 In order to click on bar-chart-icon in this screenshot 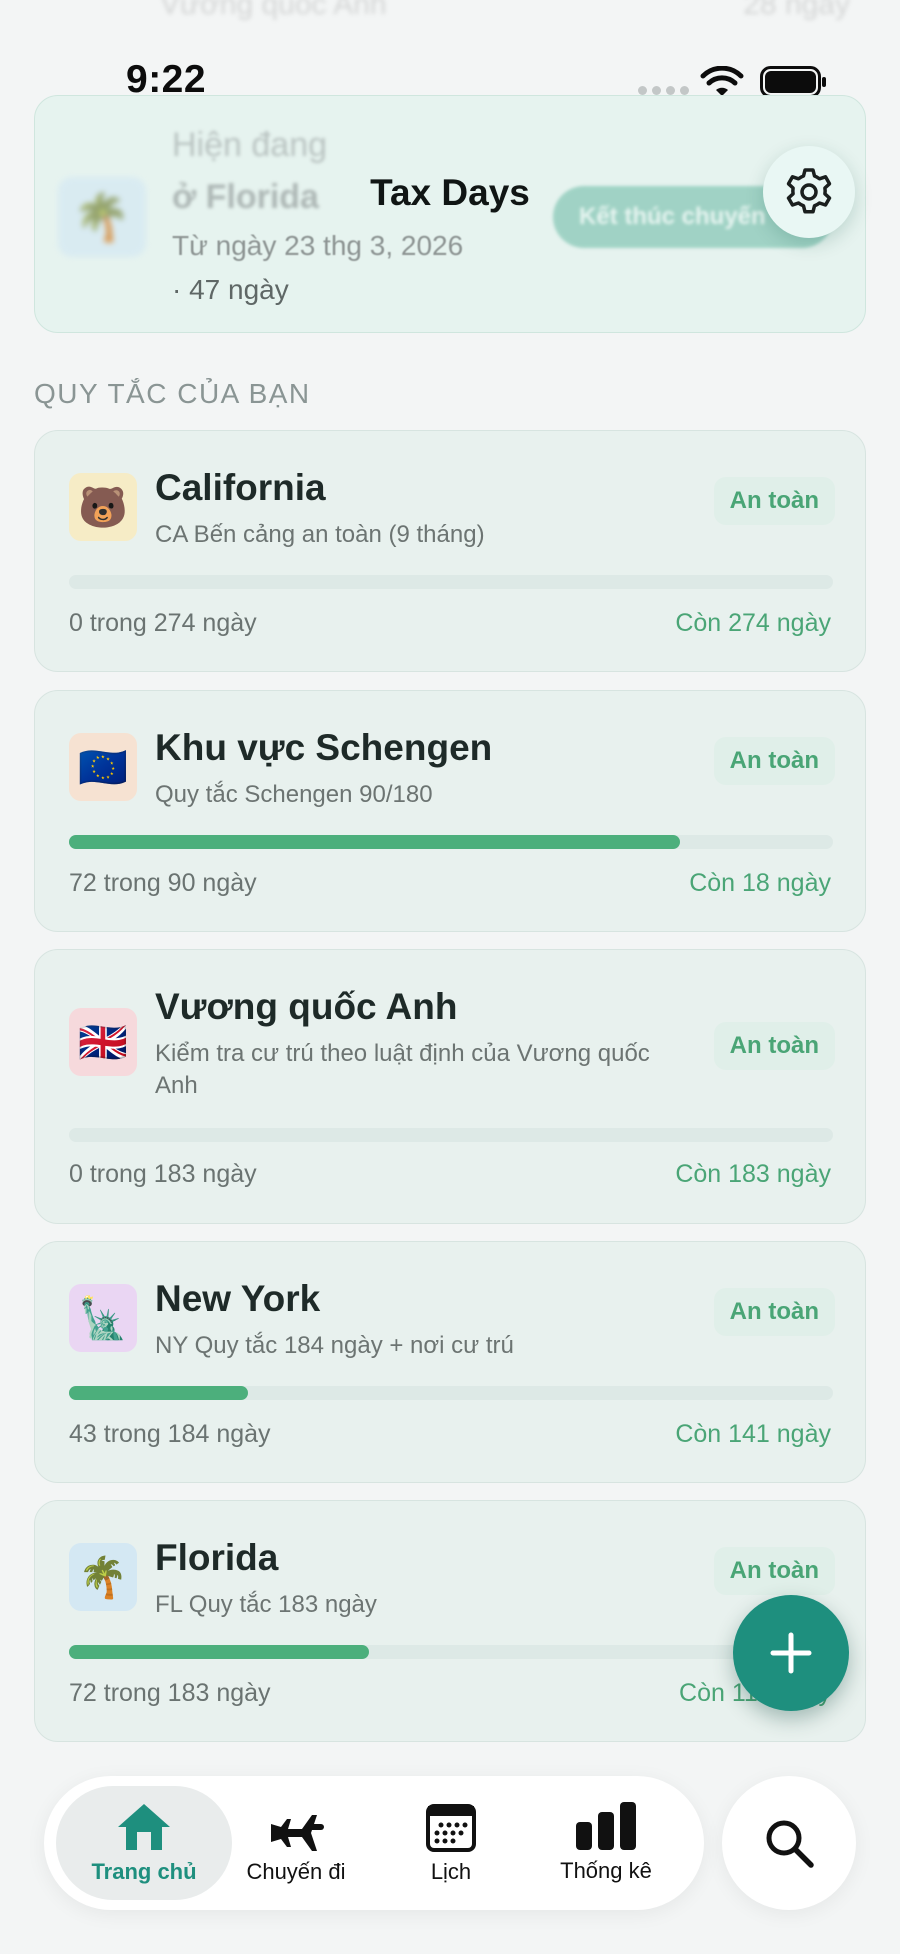, I will do `click(606, 1826)`.